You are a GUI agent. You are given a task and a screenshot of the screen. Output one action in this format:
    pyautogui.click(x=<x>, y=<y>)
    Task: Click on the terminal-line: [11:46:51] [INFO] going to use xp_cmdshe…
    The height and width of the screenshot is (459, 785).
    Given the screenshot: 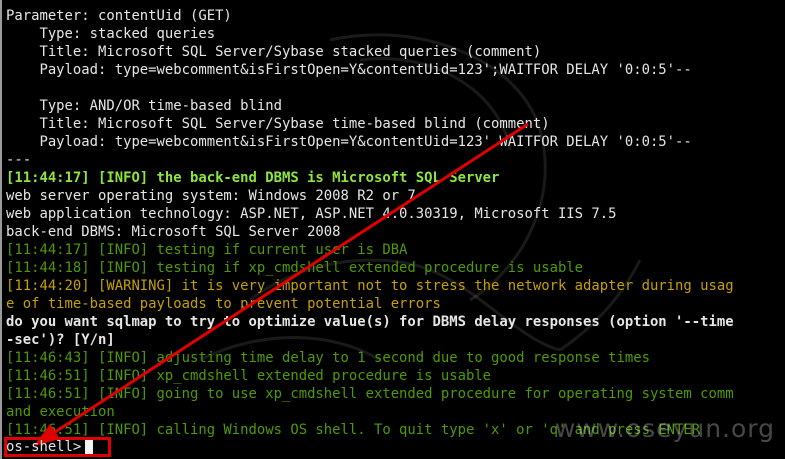 What is the action you would take?
    pyautogui.click(x=370, y=394)
    